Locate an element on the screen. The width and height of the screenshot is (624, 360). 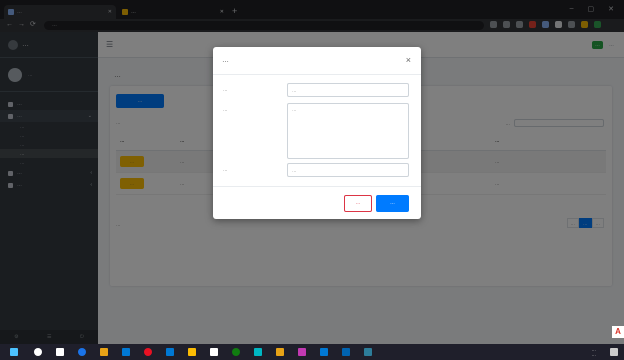
address-textarea is located at coordinates (348, 131).